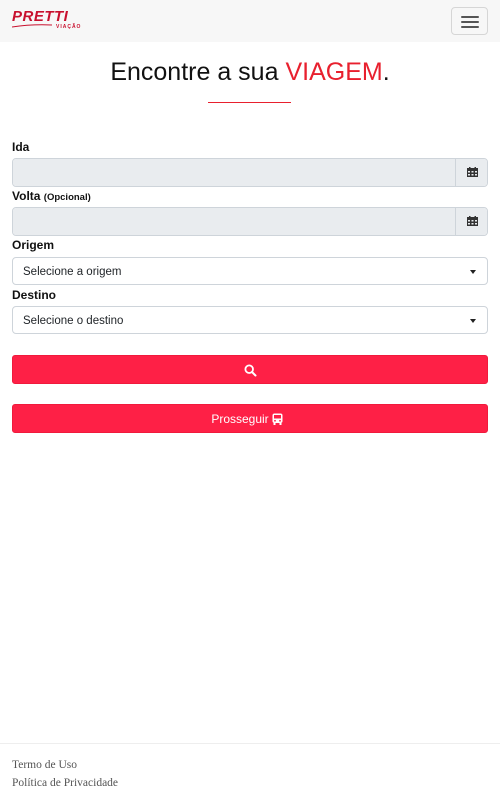 The height and width of the screenshot is (800, 500). Describe the element at coordinates (40, 16) in the screenshot. I see `brand-logo-text: PRETTI` at that location.